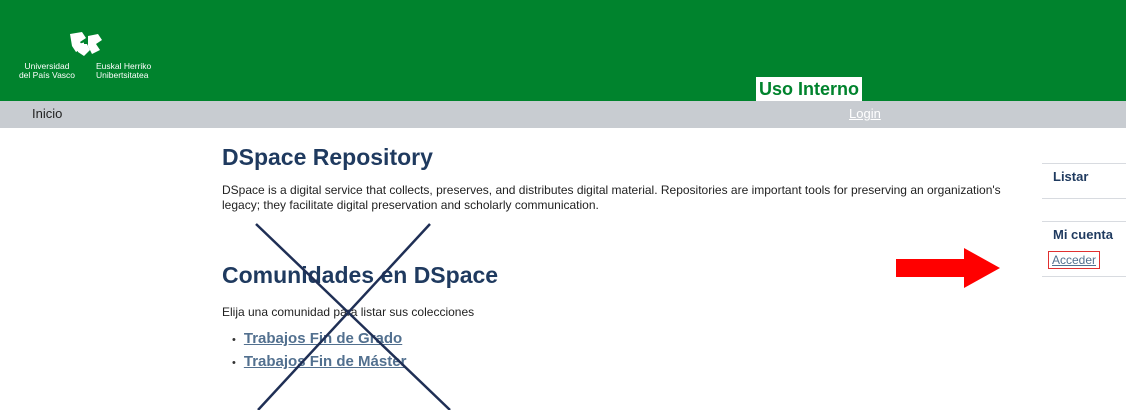 The width and height of the screenshot is (1126, 410). What do you see at coordinates (563, 114) in the screenshot?
I see `top-navbar: Inicio Login` at bounding box center [563, 114].